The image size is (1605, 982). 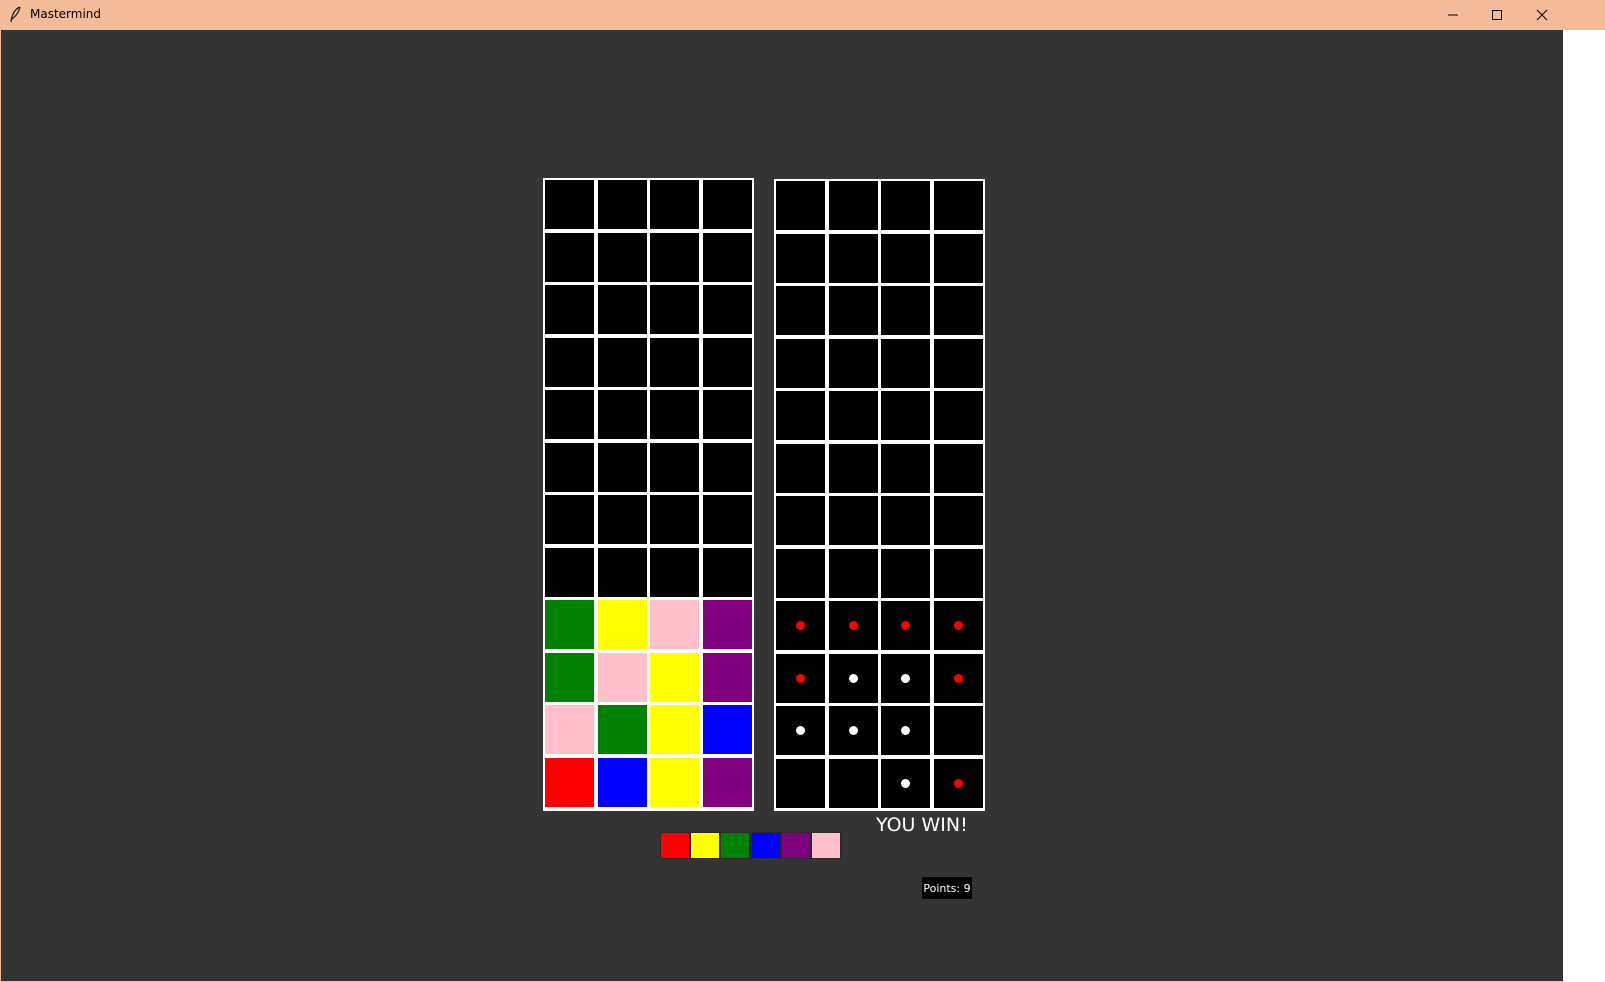 What do you see at coordinates (765, 845) in the screenshot?
I see `color-swatch-blue` at bounding box center [765, 845].